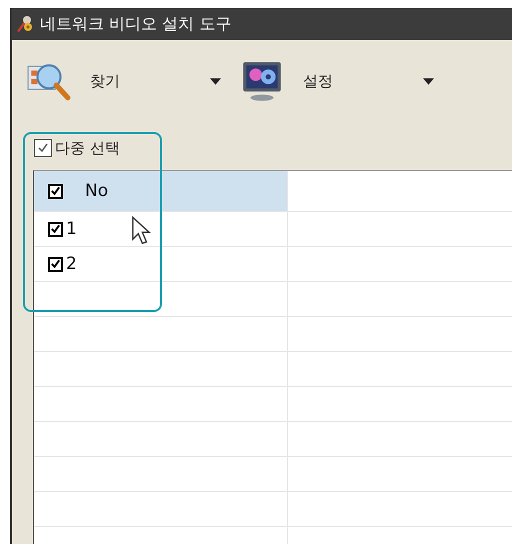  I want to click on table-cell: 2, so click(71, 264).